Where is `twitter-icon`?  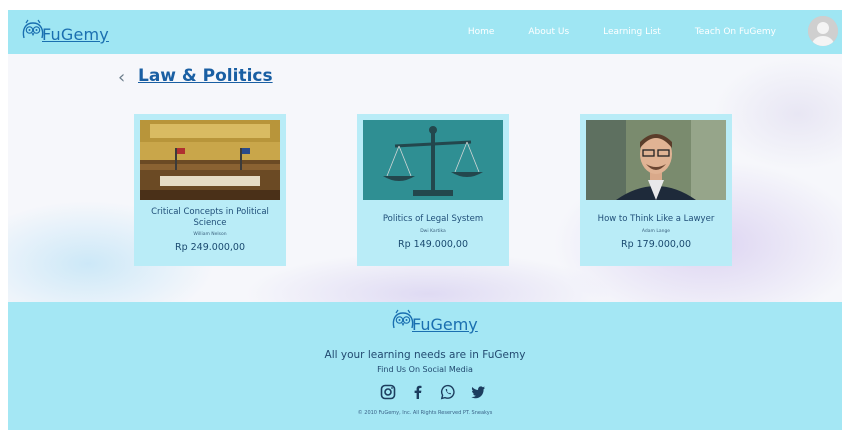 twitter-icon is located at coordinates (478, 392).